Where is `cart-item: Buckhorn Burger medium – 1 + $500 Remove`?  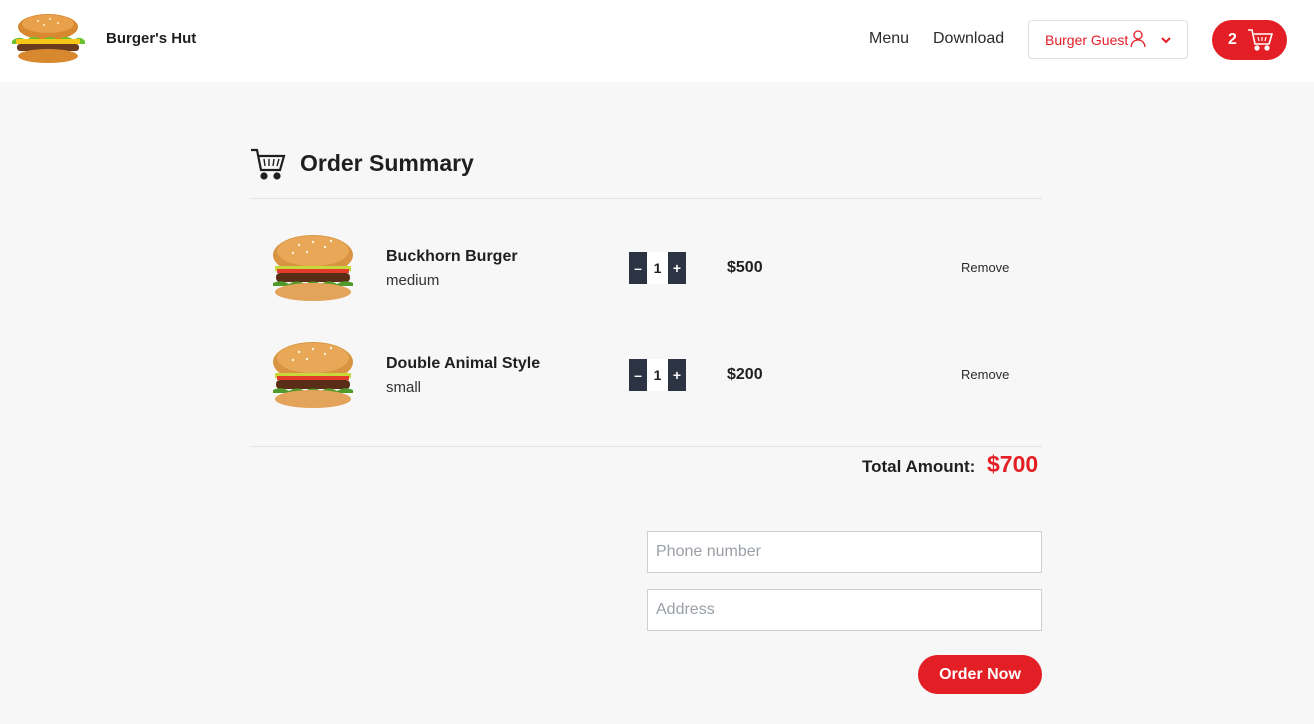
cart-item: Buckhorn Burger medium – 1 + $500 Remove is located at coordinates (646, 268).